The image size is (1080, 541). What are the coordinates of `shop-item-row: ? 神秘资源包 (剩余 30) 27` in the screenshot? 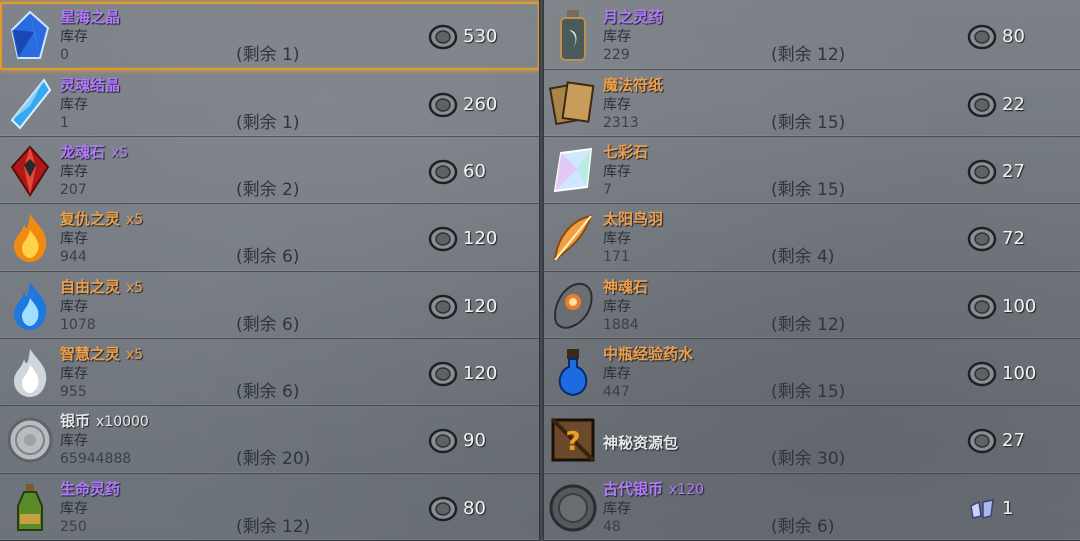 It's located at (811, 440).